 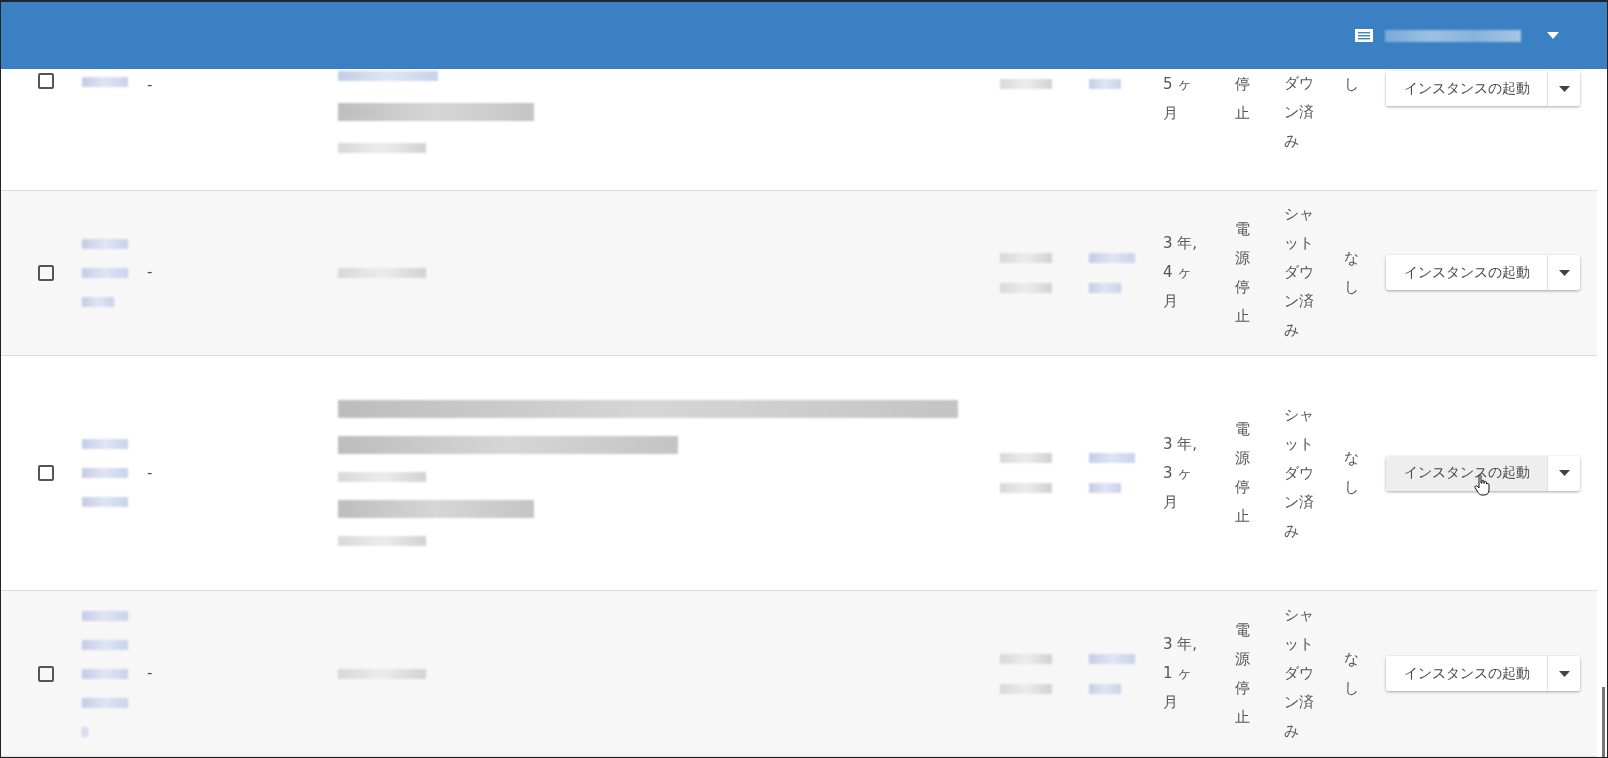 What do you see at coordinates (1299, 112) in the screenshot?
I see `shutdown-status-text: ダウン済み` at bounding box center [1299, 112].